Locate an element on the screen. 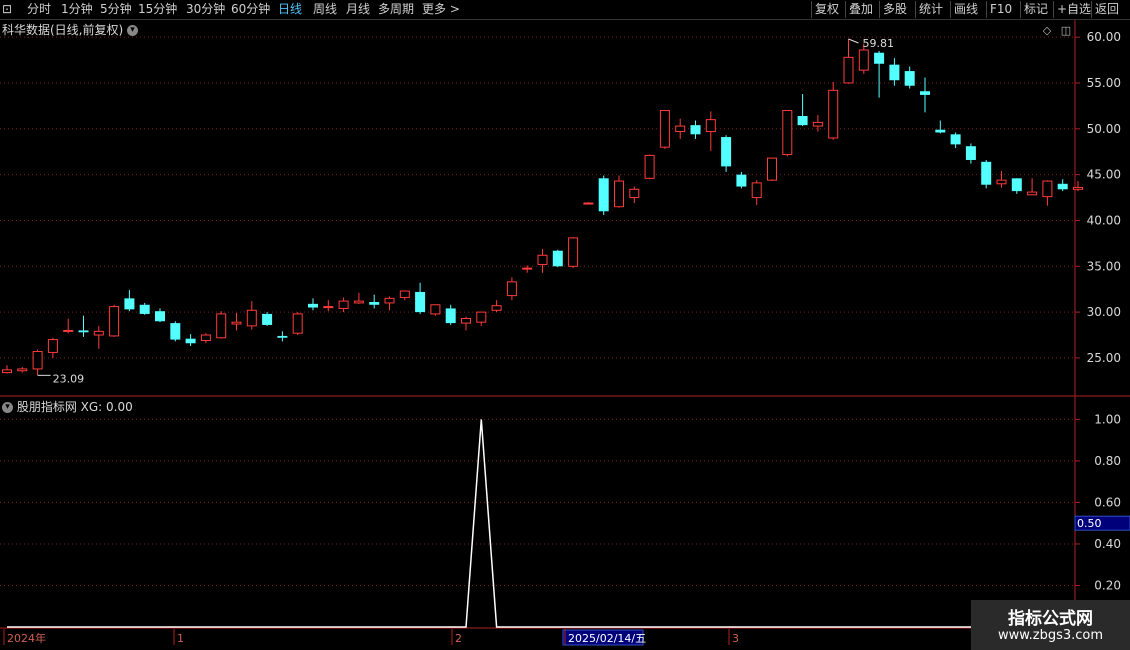 This screenshot has height=650, width=1130. date-label: 2024年 is located at coordinates (26, 638).